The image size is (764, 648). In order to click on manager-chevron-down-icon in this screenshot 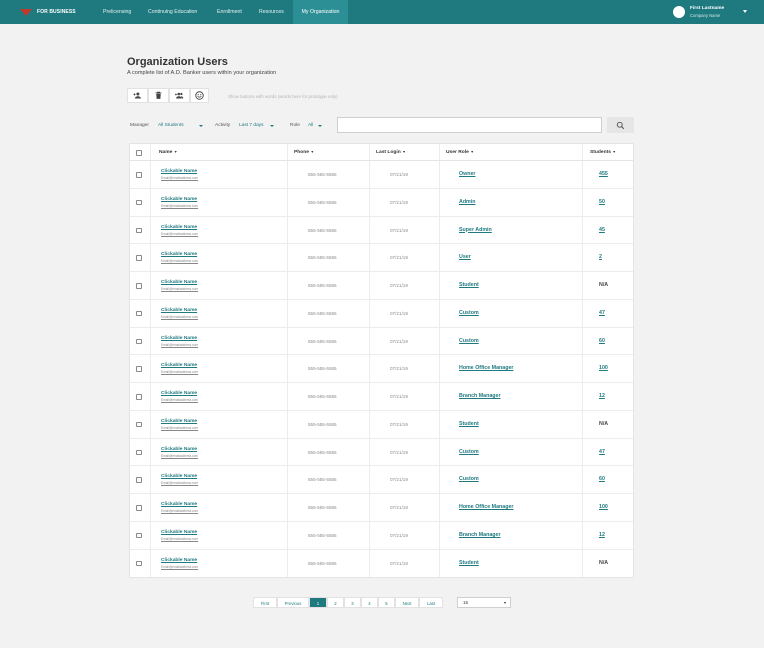, I will do `click(201, 126)`.